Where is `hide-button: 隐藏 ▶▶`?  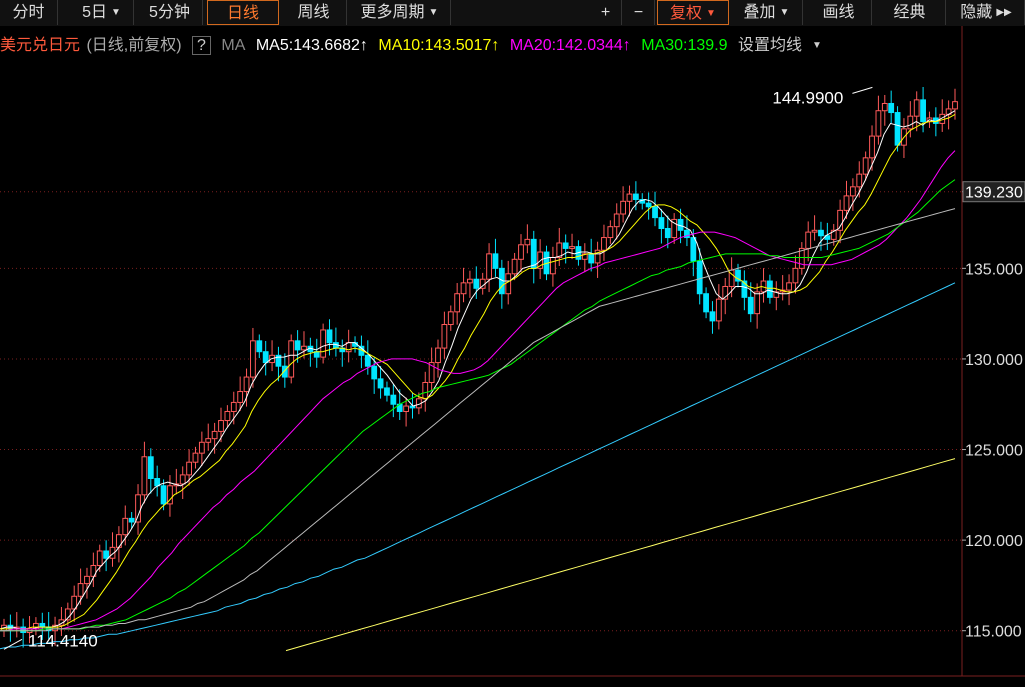 hide-button: 隐藏 ▶▶ is located at coordinates (986, 12).